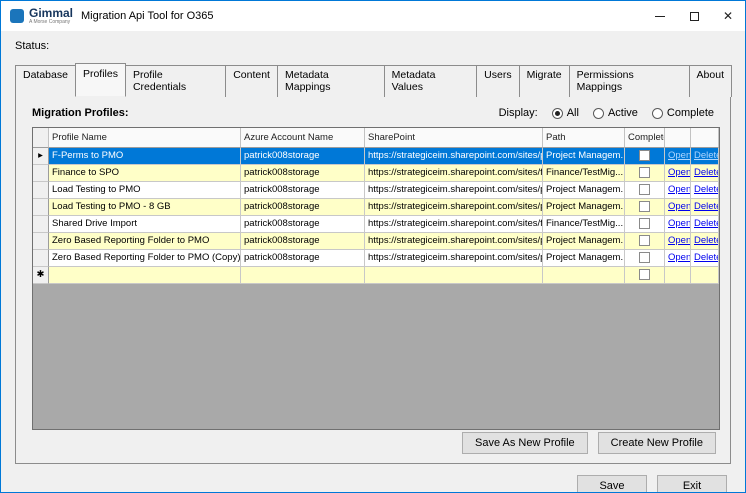  Describe the element at coordinates (41, 156) in the screenshot. I see `row-indicator: ▸` at that location.